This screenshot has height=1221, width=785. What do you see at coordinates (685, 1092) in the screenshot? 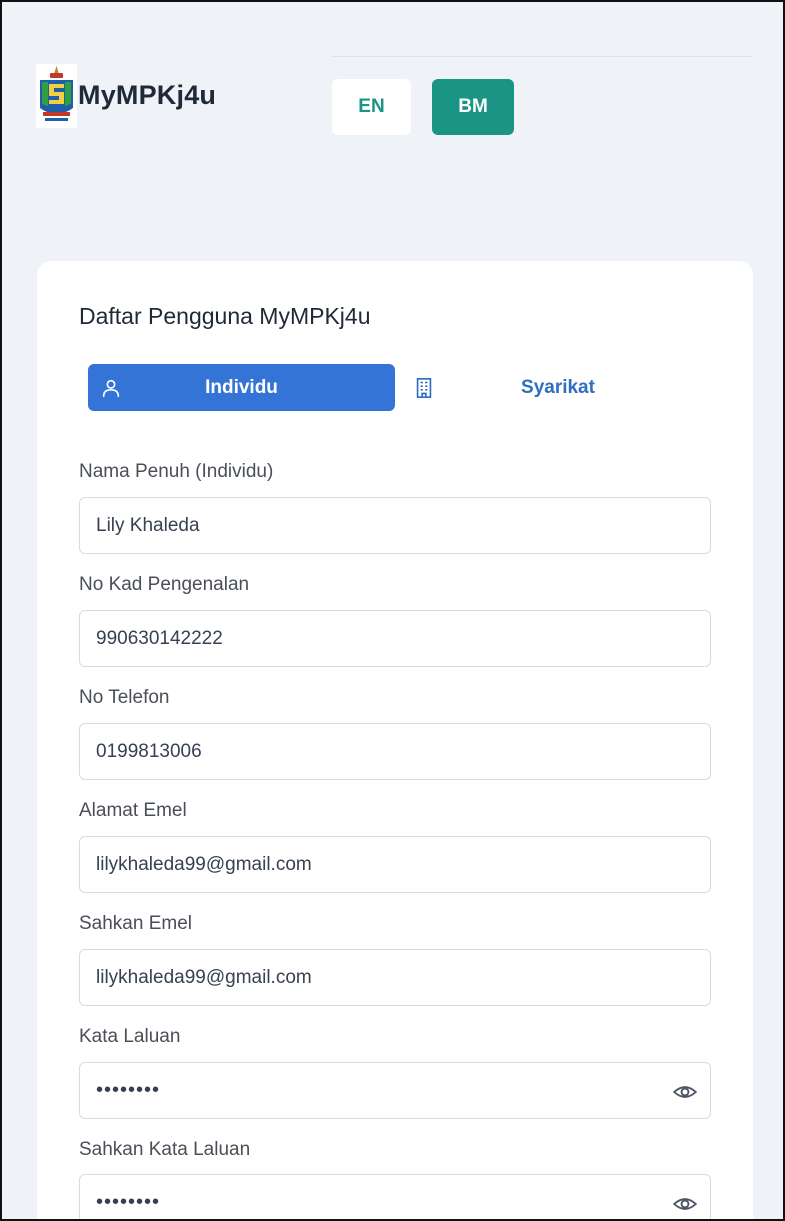
I see `show-password-eye-icon` at bounding box center [685, 1092].